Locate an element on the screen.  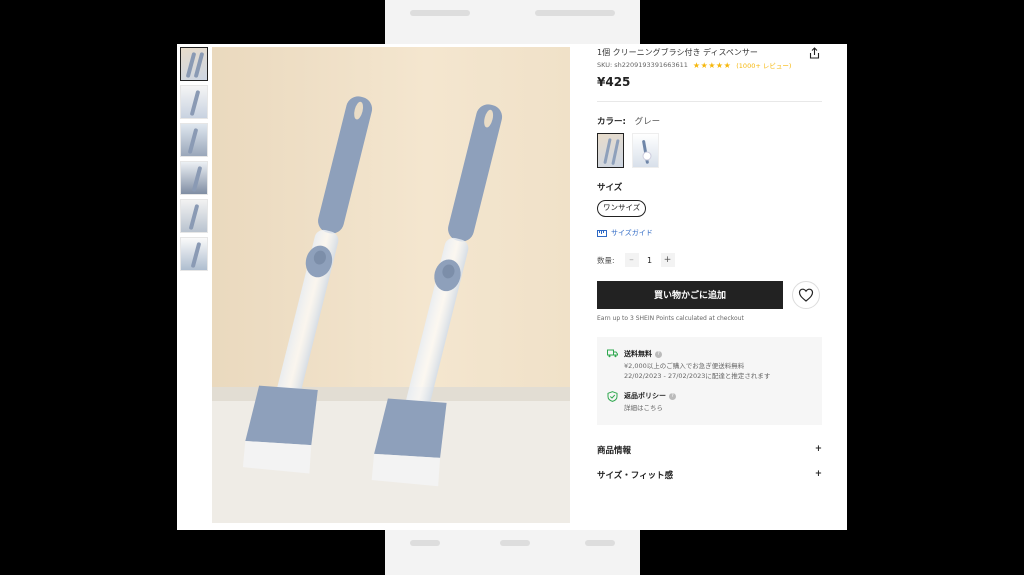
accordion-size-fit-label: サイズ・フィット感 is located at coordinates (635, 476).